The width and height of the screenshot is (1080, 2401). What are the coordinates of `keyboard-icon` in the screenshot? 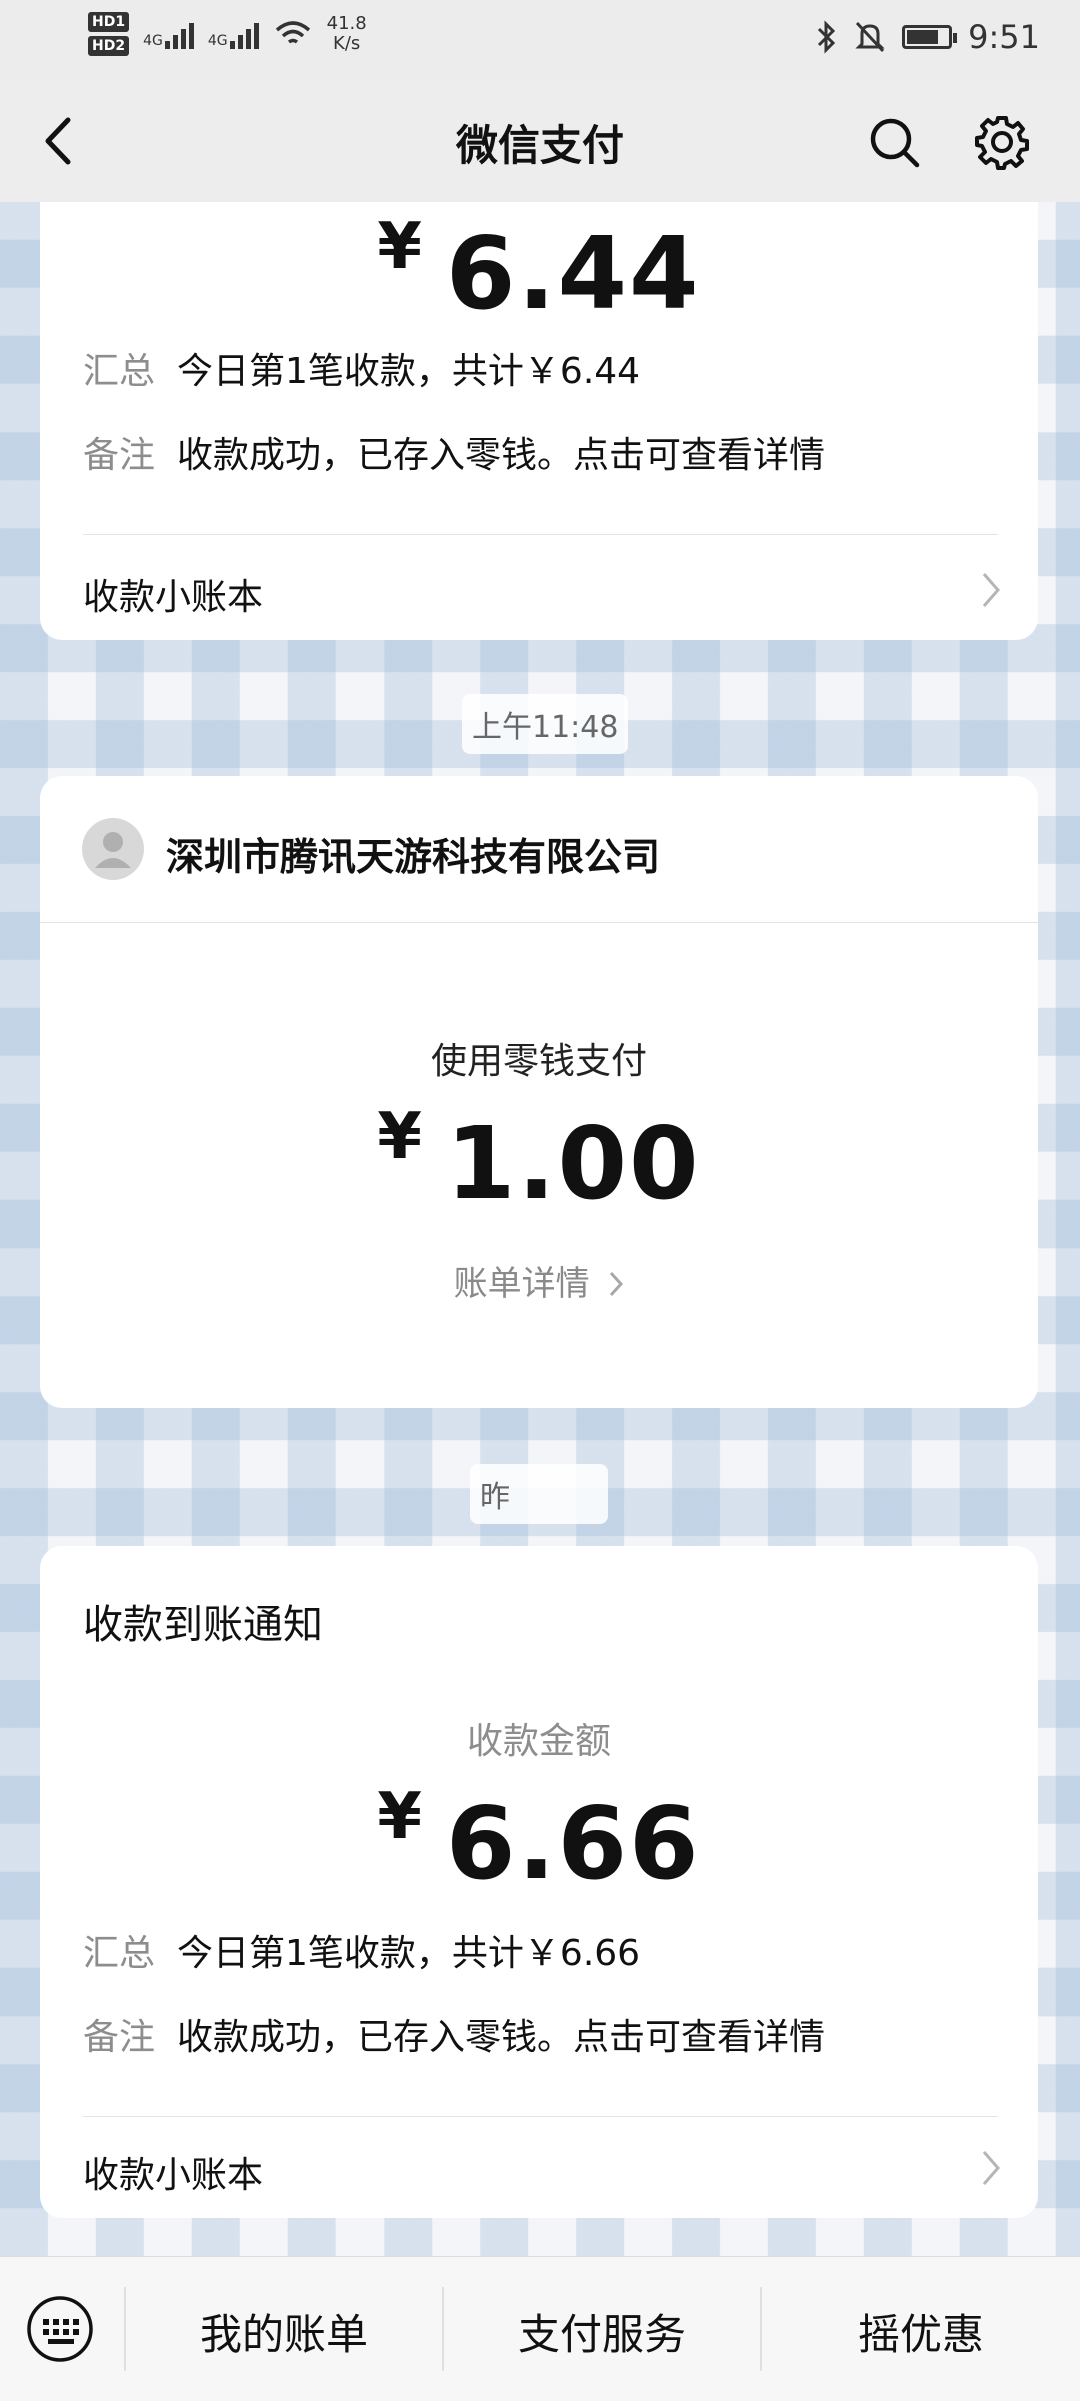 It's located at (60, 2329).